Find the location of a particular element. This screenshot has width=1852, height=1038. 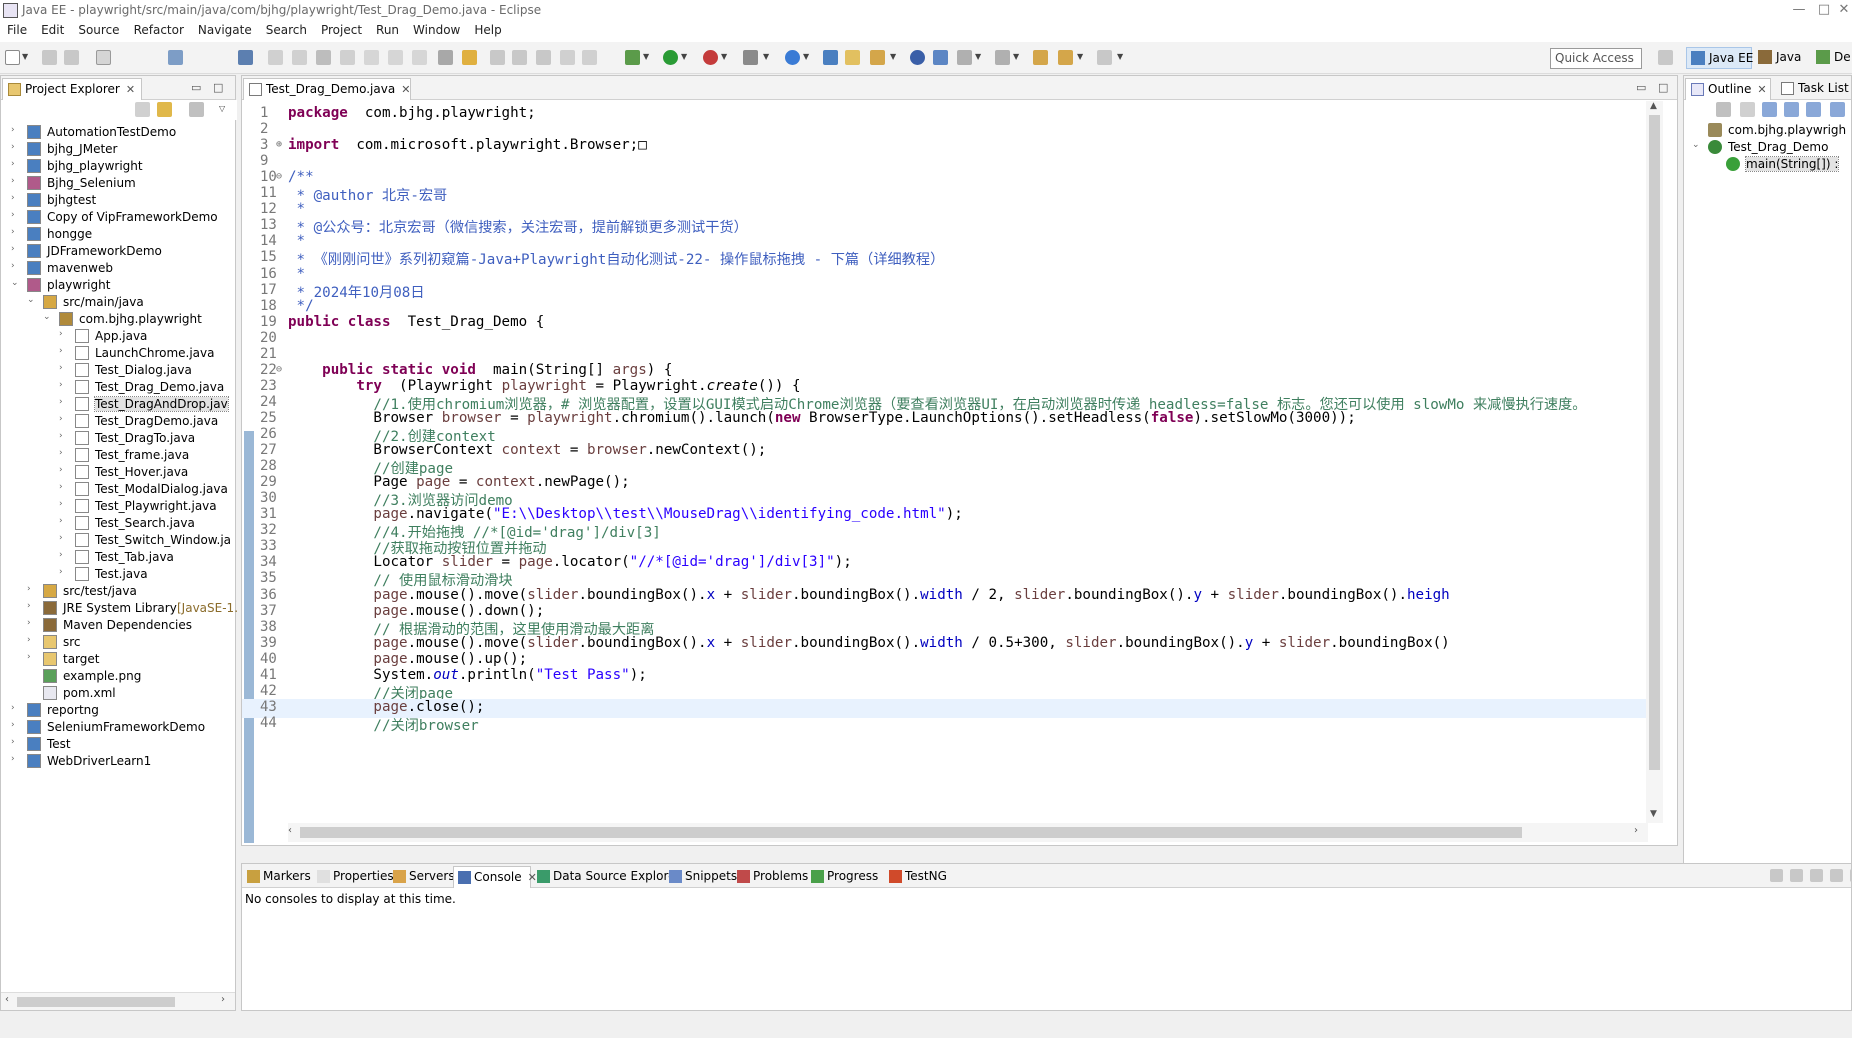

tab-servers: Servers is located at coordinates (422, 877).